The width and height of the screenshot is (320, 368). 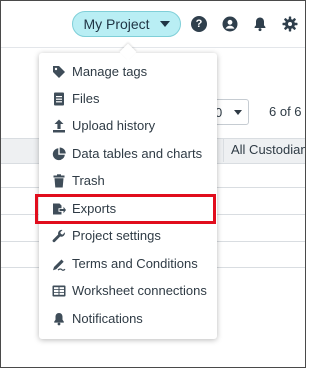 I want to click on menu-item-project-settings: Project settings, so click(x=128, y=235).